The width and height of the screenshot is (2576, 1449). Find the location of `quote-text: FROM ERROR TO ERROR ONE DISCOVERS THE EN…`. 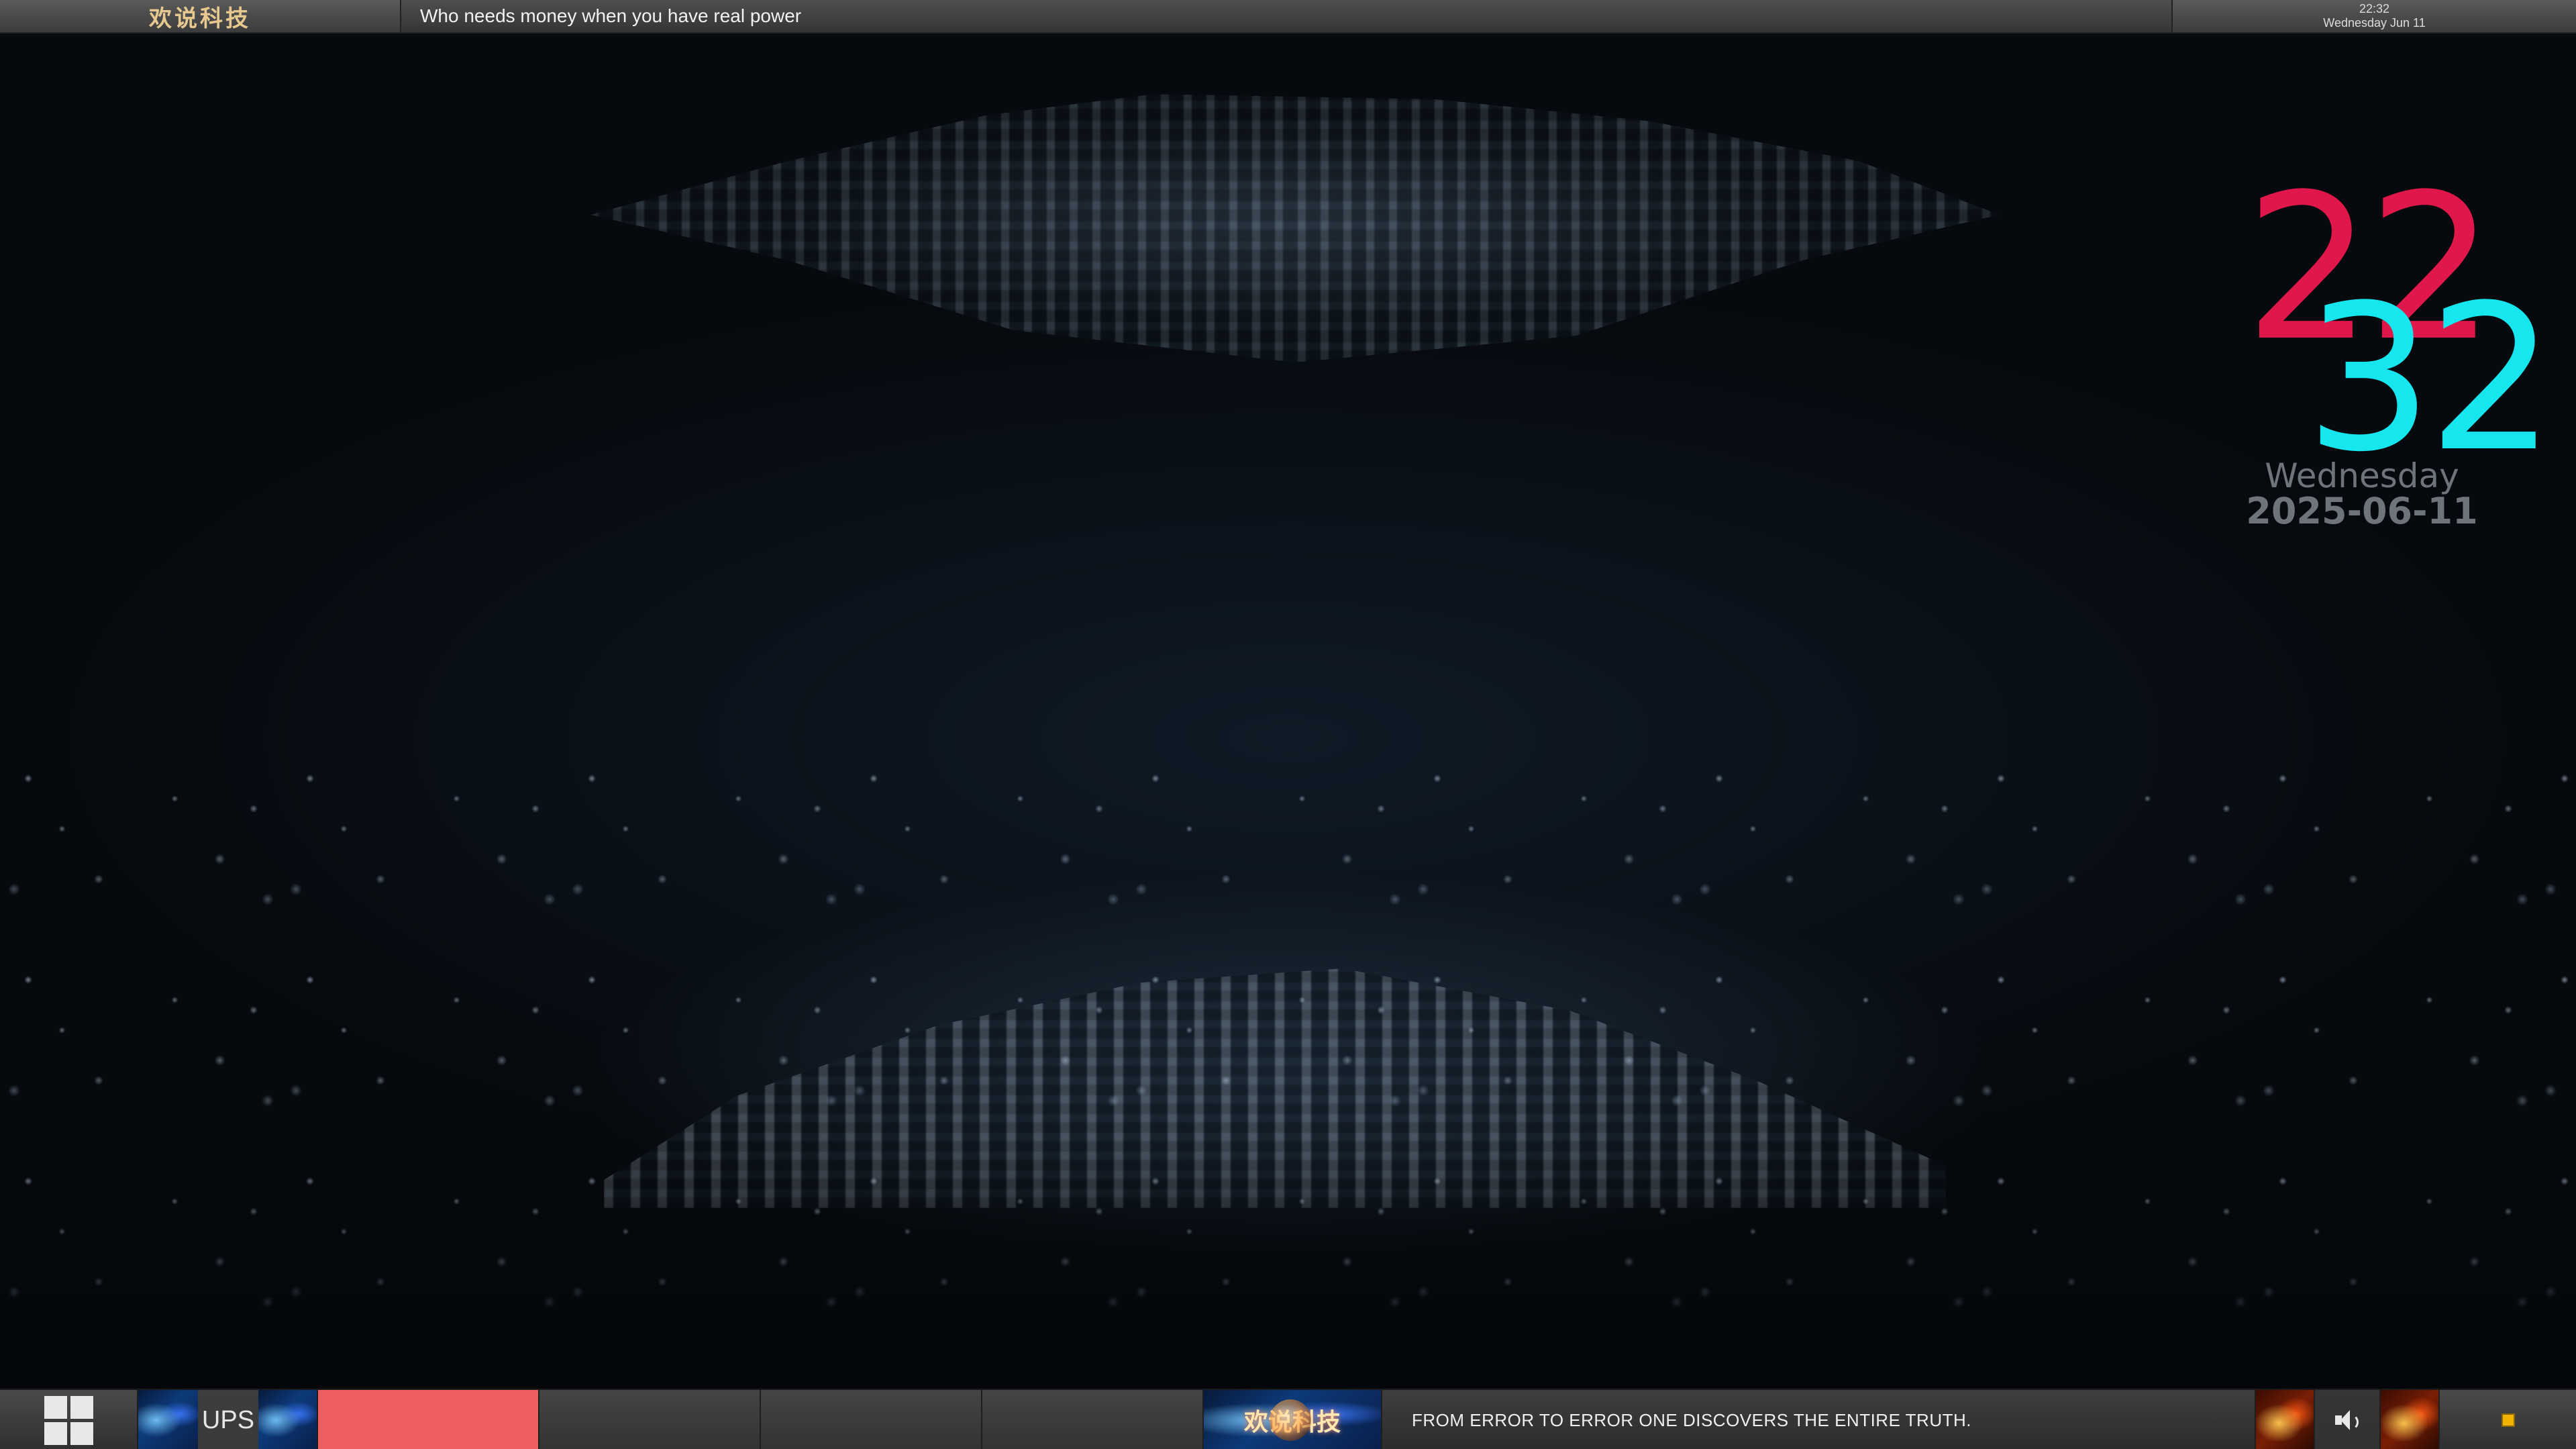

quote-text: FROM ERROR TO ERROR ONE DISCOVERS THE EN… is located at coordinates (1819, 1419).